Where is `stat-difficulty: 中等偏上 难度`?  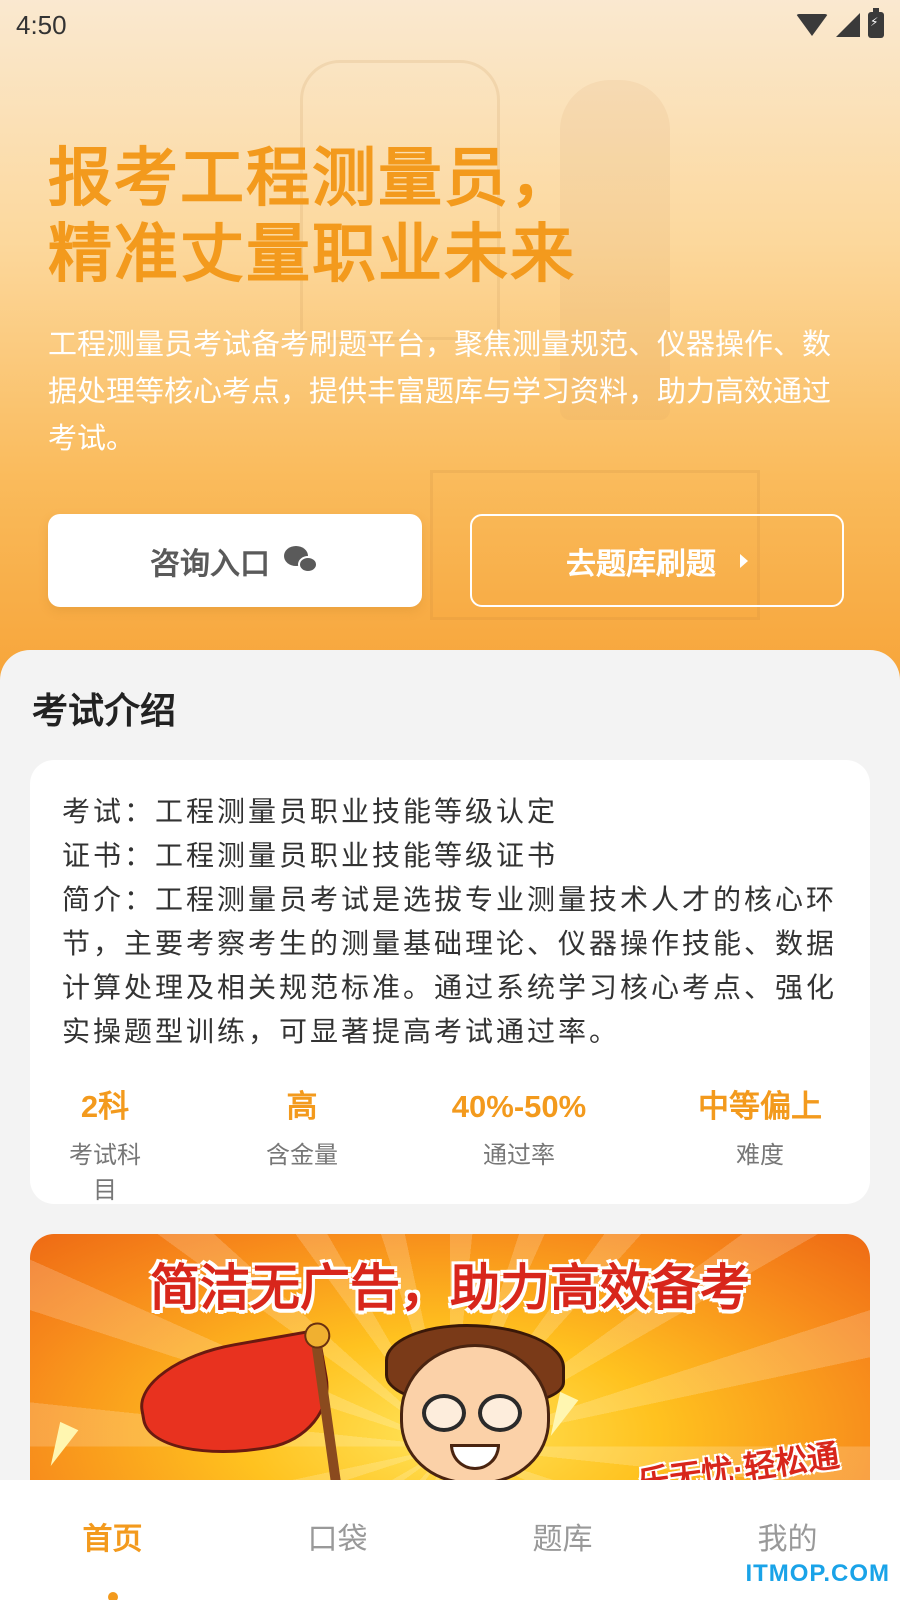
stat-difficulty: 中等偏上 难度 is located at coordinates (760, 1127).